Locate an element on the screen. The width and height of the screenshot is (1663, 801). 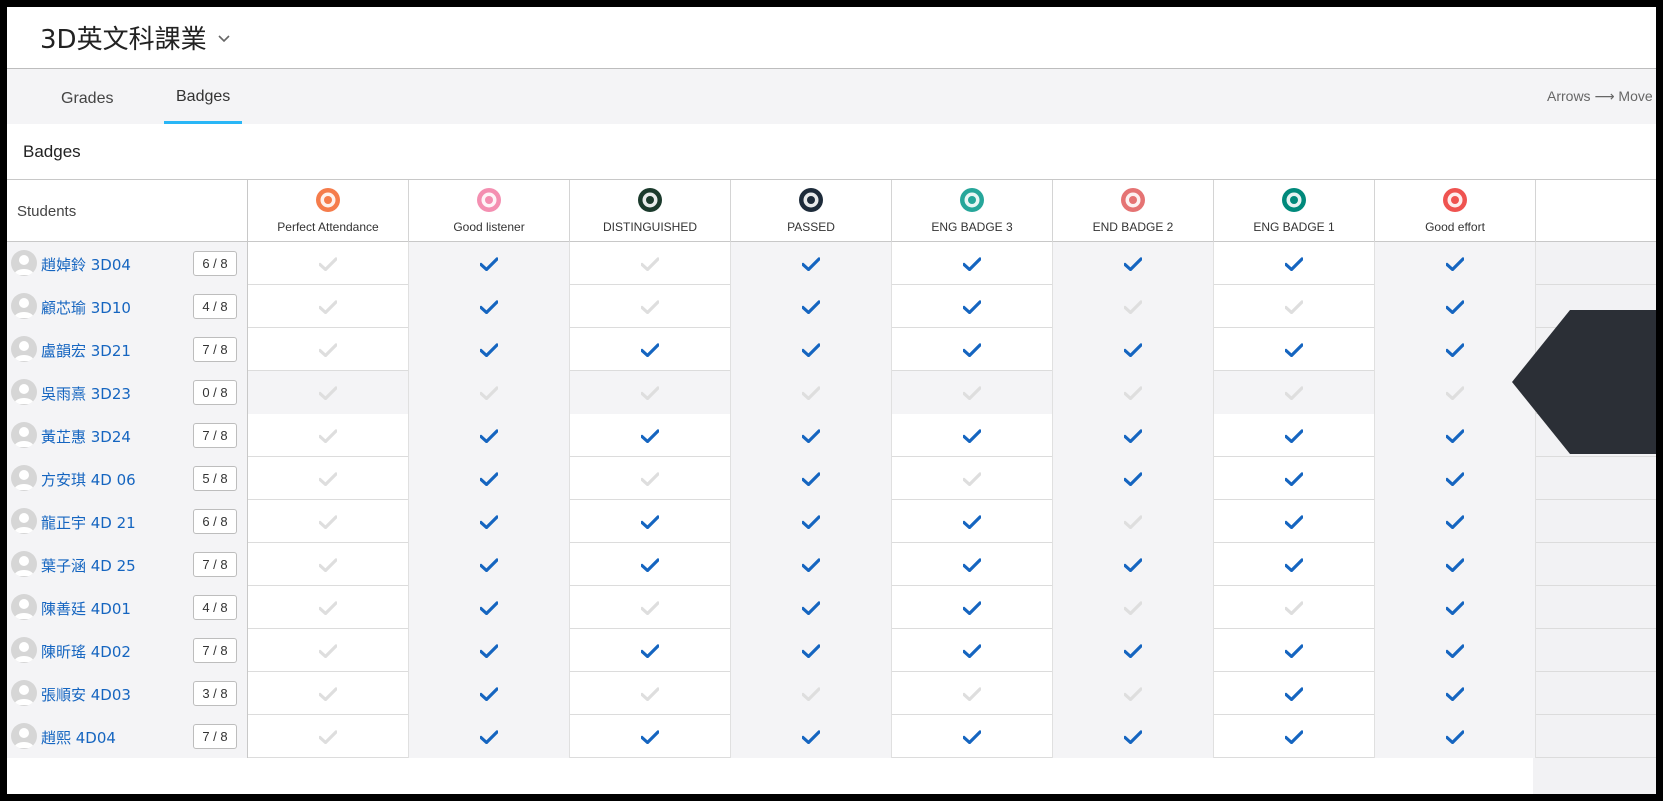
students-column-header: Students is located at coordinates (127, 211).